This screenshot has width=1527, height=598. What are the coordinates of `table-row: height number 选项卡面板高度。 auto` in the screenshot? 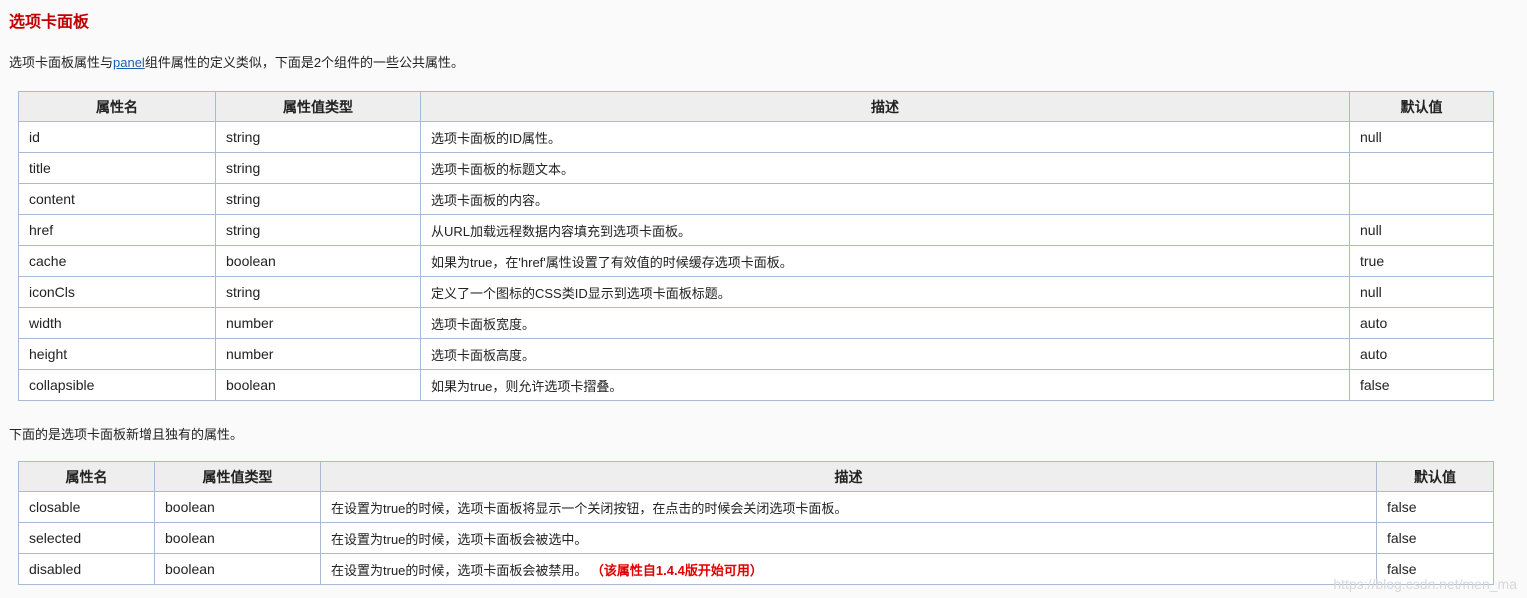 It's located at (756, 354).